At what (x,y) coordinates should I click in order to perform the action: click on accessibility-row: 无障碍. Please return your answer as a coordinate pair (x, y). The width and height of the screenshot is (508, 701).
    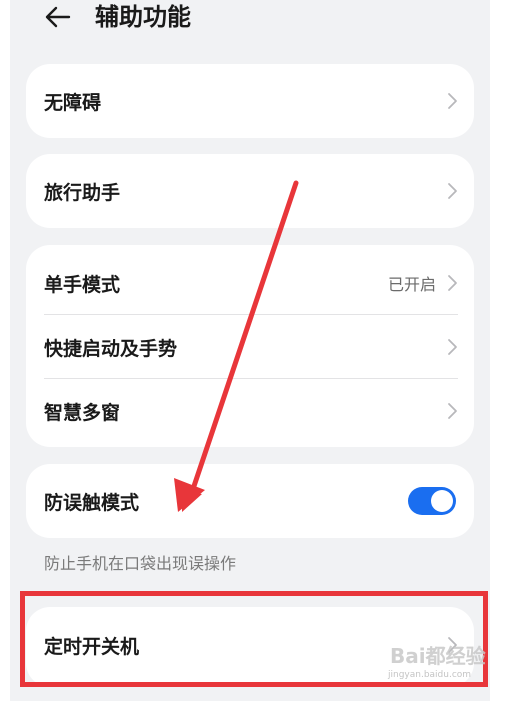
    Looking at the image, I should click on (250, 101).